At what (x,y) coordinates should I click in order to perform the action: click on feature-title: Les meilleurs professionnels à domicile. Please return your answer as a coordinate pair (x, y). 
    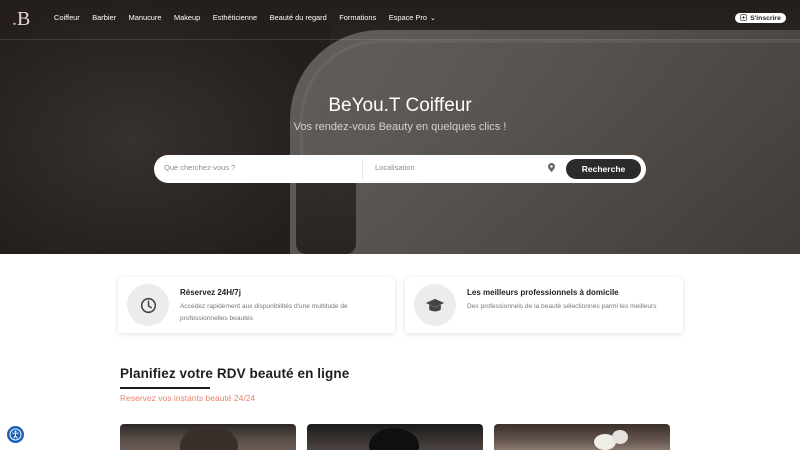
    Looking at the image, I should click on (543, 292).